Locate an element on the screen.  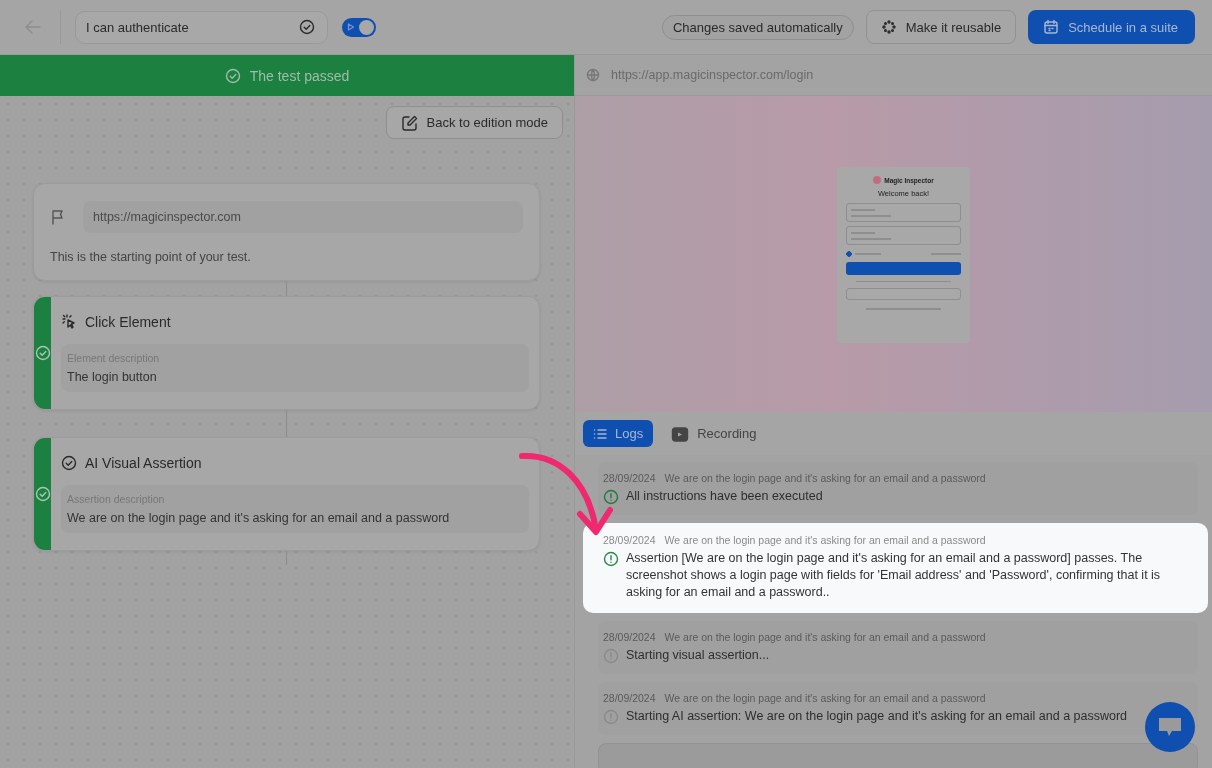
flag-icon is located at coordinates (58, 217).